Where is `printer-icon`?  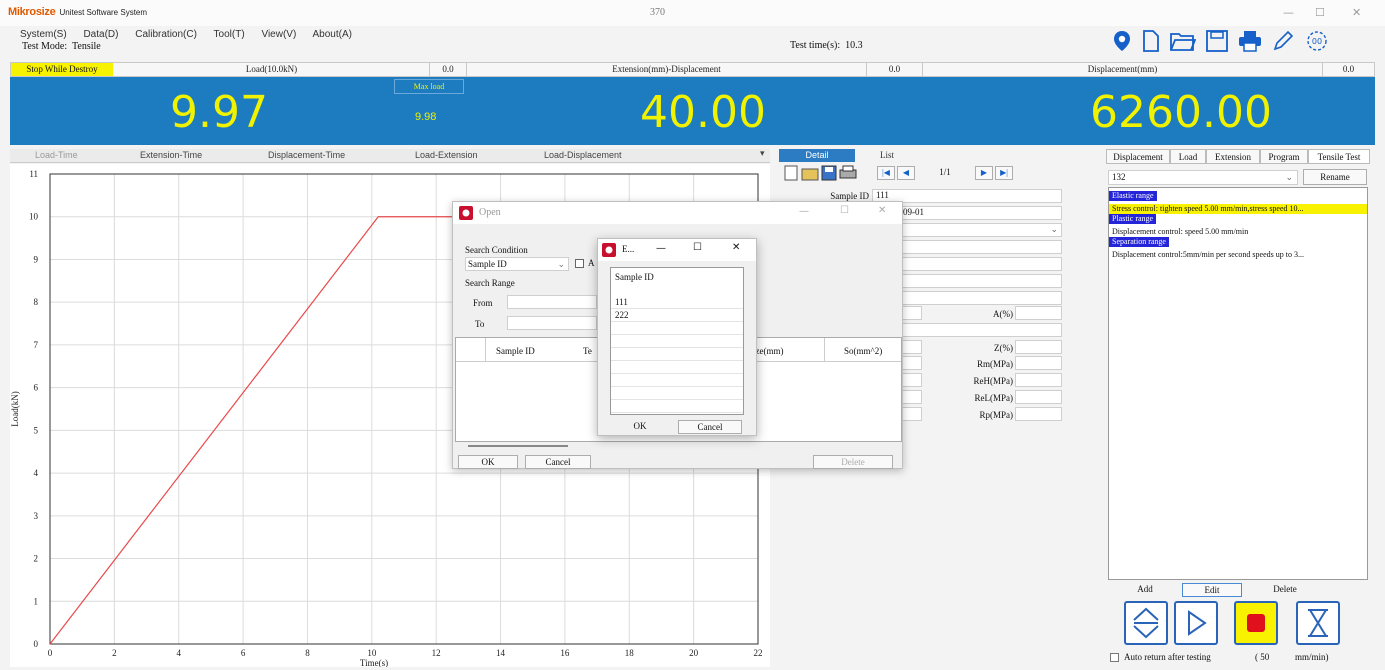
printer-icon is located at coordinates (1250, 41).